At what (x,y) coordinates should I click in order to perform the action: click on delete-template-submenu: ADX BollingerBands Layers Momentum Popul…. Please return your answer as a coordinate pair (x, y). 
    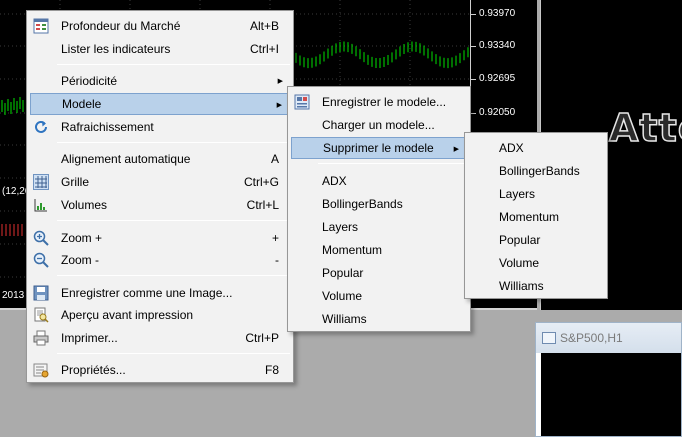
    Looking at the image, I should click on (536, 215).